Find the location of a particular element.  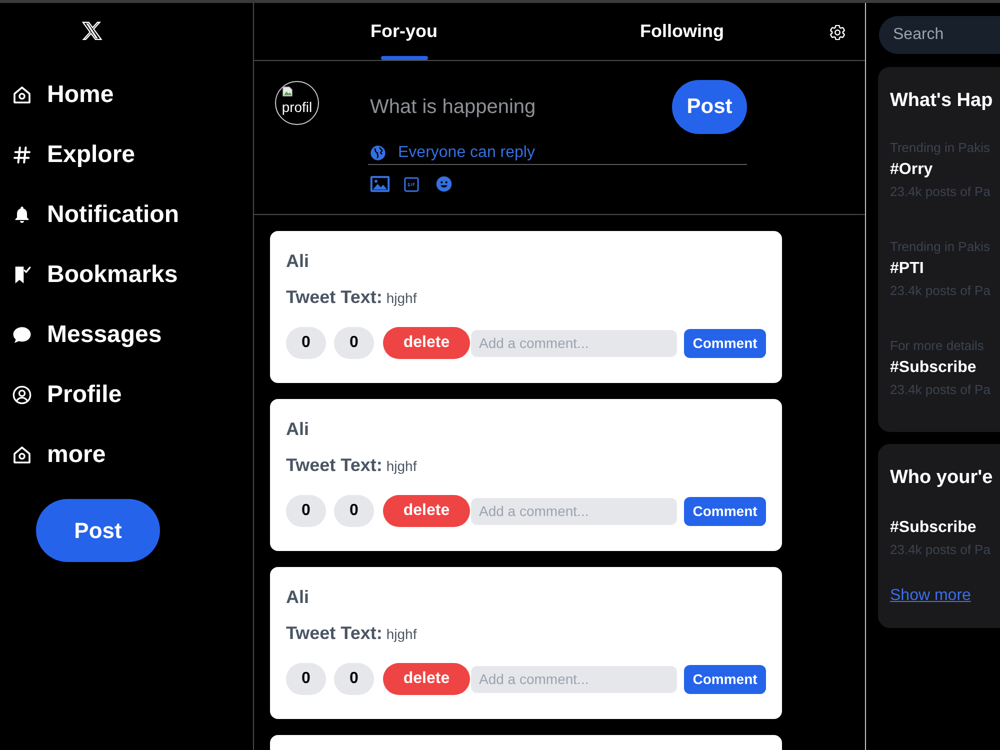

x-logo-icon is located at coordinates (92, 31).